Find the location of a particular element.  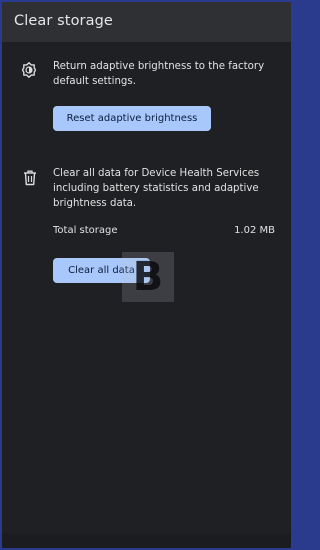

adaptive-brightness-icon is located at coordinates (29, 70).